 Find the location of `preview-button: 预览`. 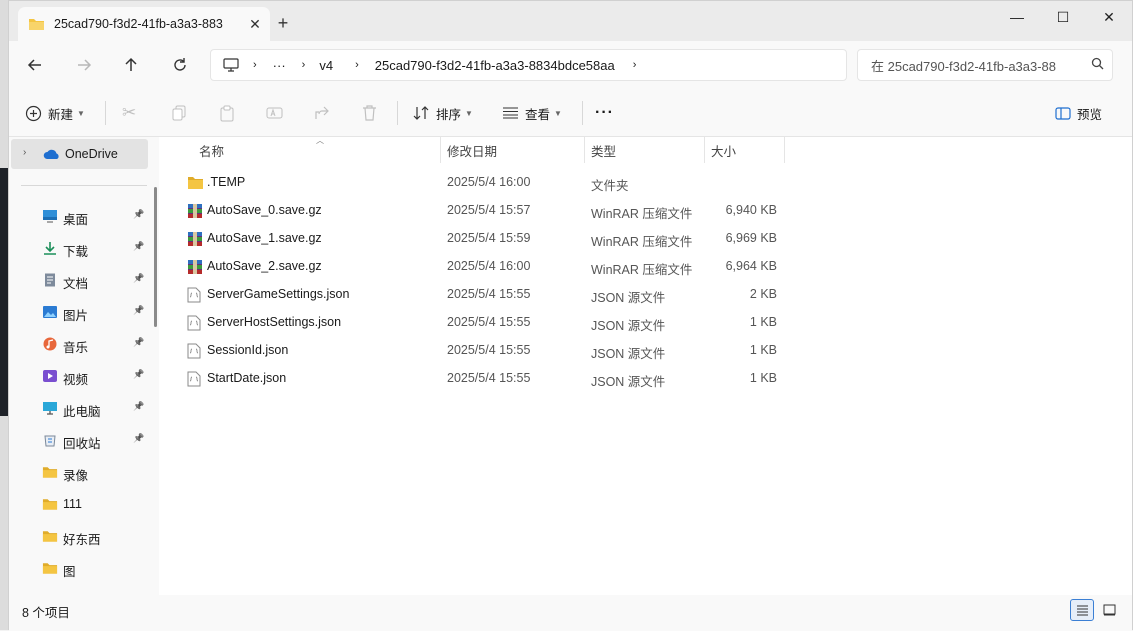

preview-button: 预览 is located at coordinates (1078, 113).